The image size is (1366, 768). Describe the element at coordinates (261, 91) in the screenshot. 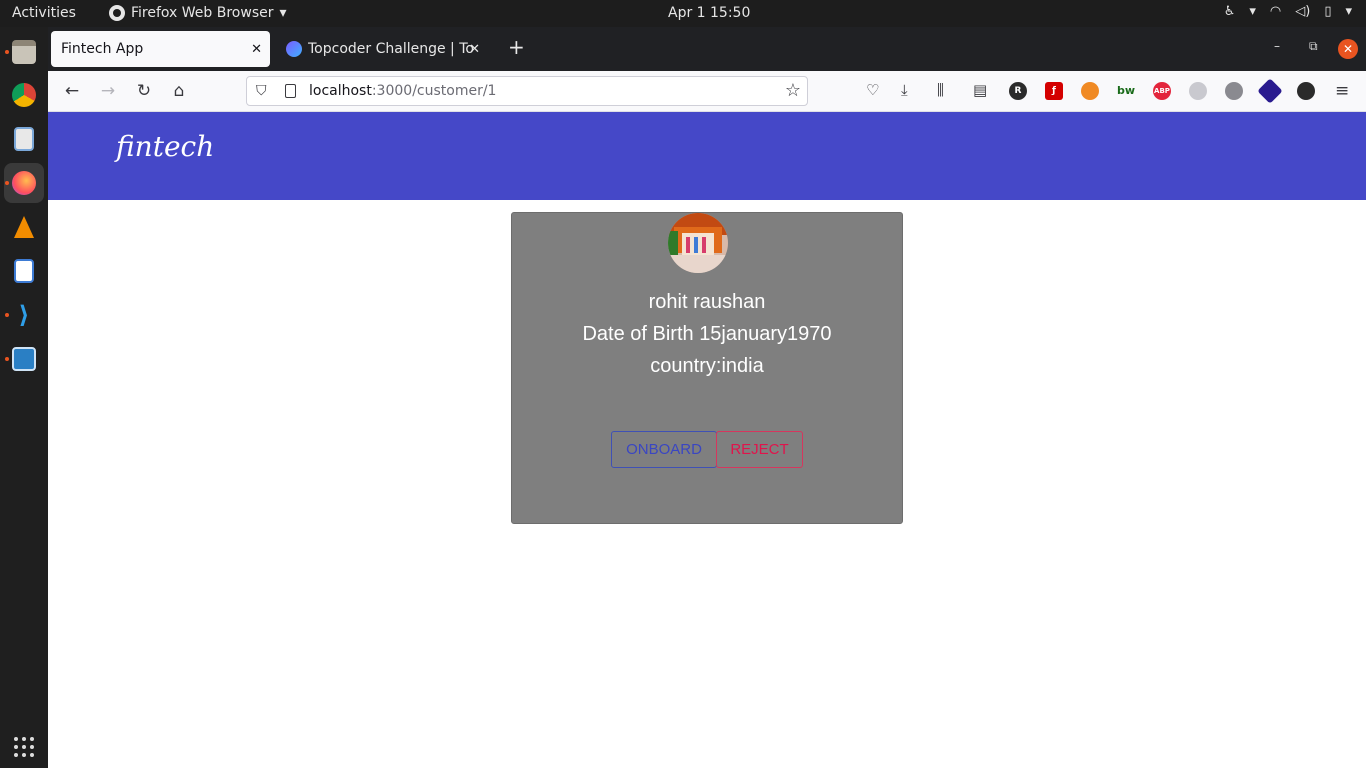

I see `tracking-shield-icon: ⛉` at that location.